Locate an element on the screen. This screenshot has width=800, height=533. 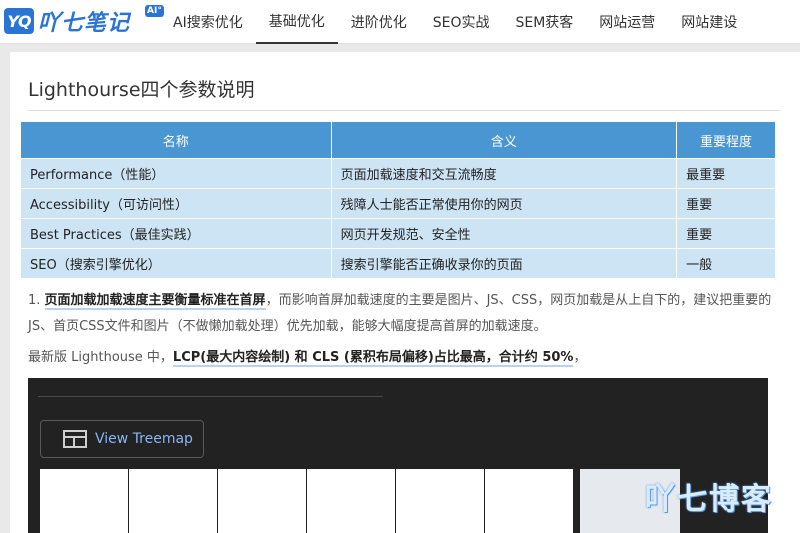
table-row: Performance（性能） 页面加载速度和交互流畅度 最重要 is located at coordinates (398, 173).